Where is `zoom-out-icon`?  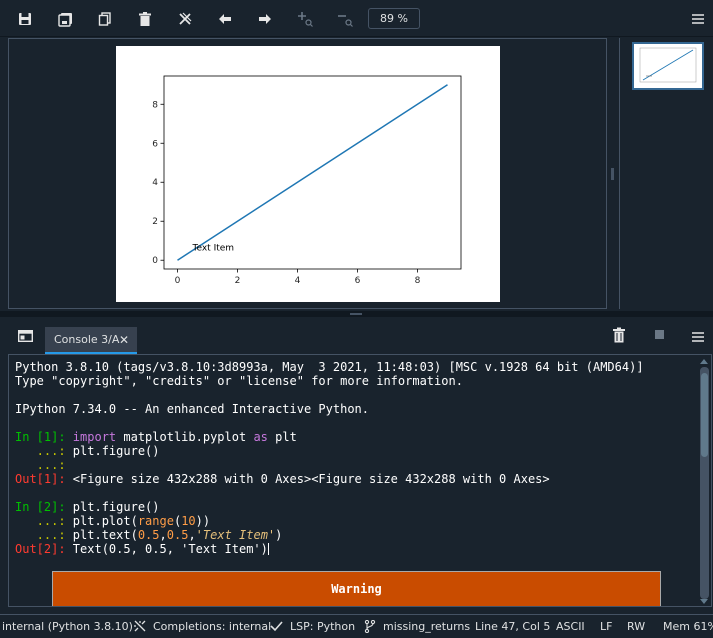
zoom-out-icon is located at coordinates (345, 19).